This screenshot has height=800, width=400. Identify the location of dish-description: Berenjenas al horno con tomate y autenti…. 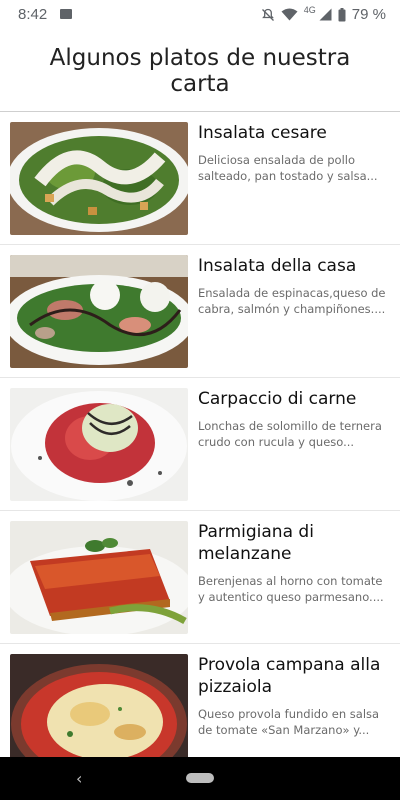
(291, 589).